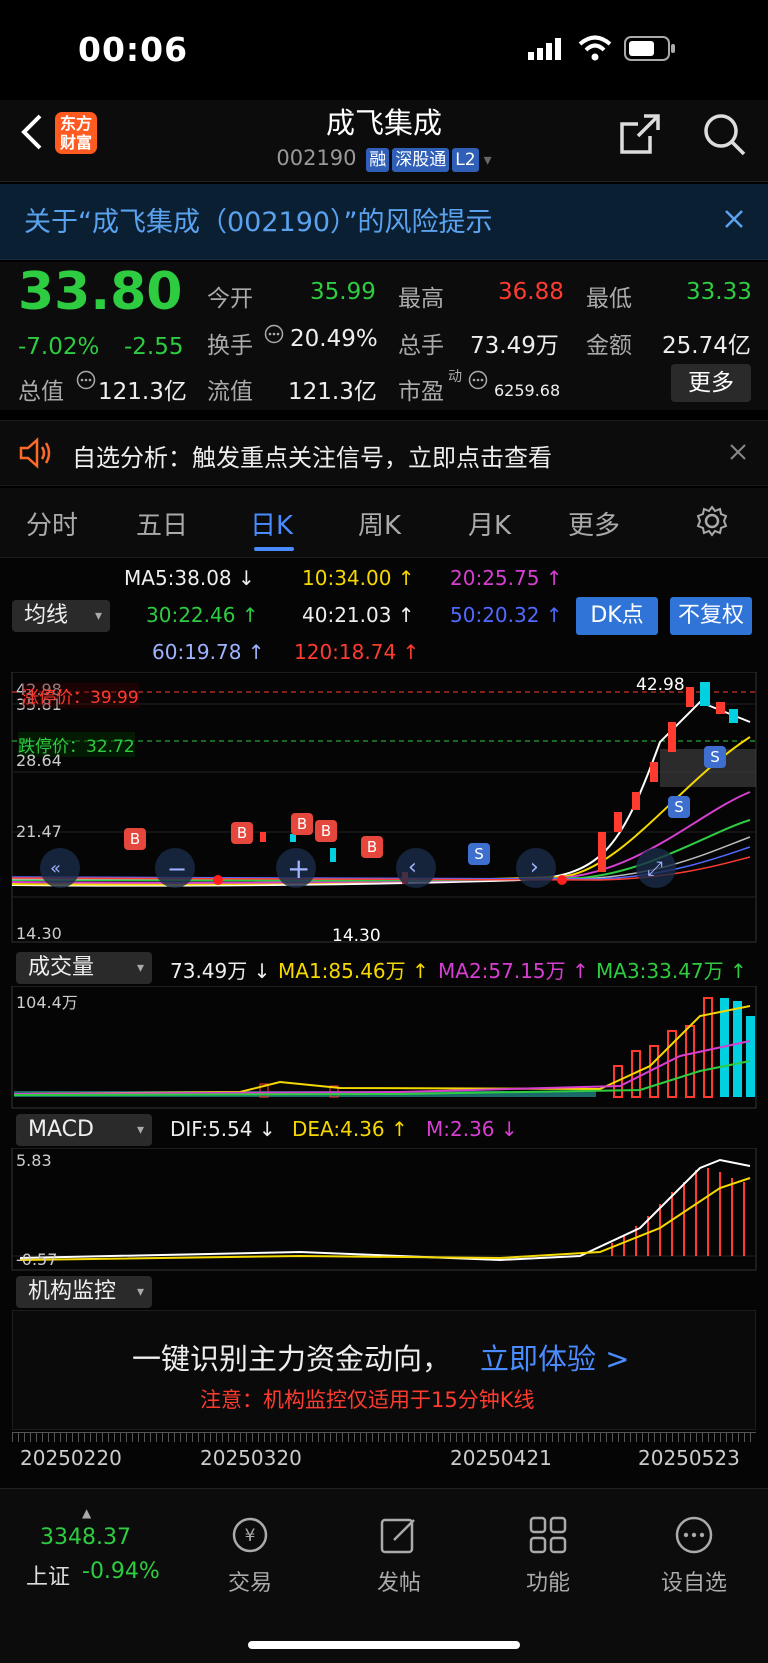  I want to click on last-price: 33.80, so click(100, 292).